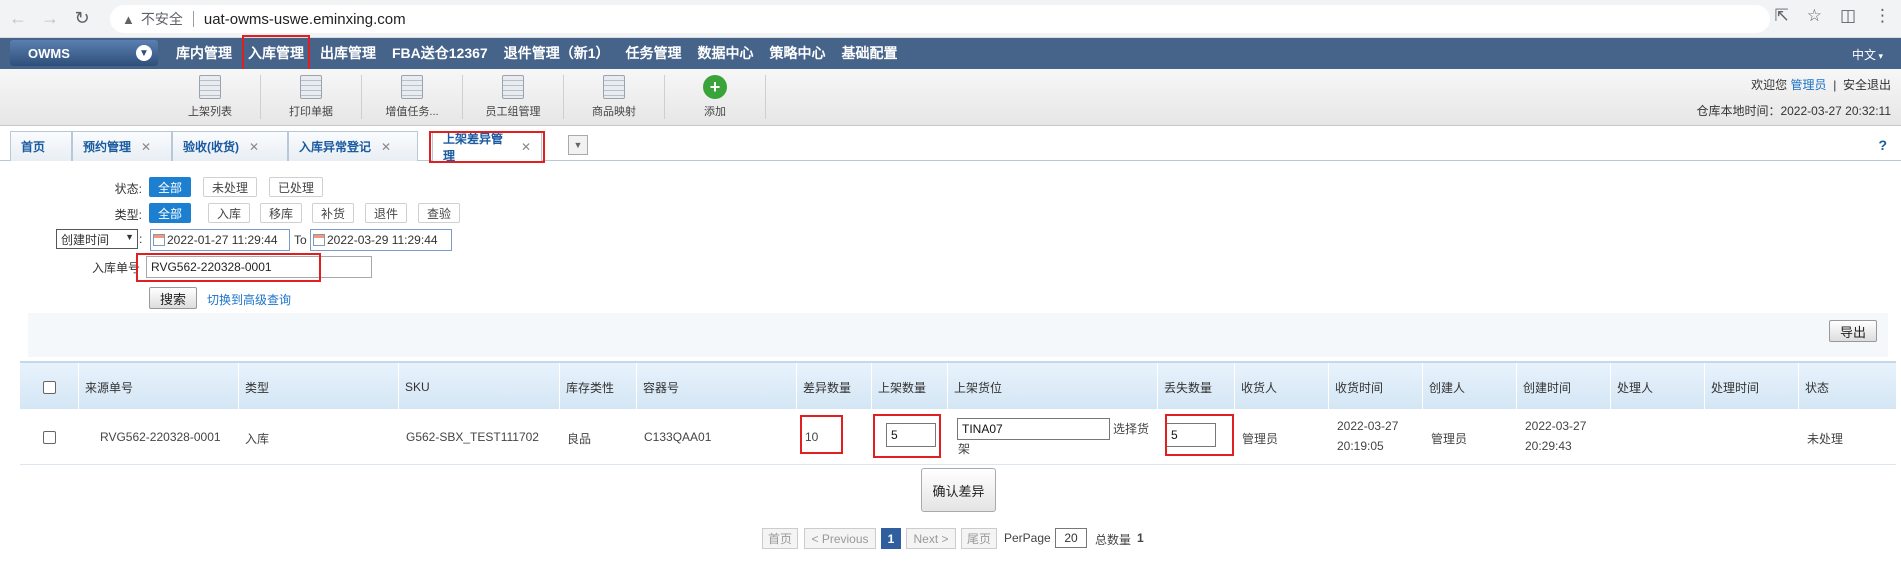 Image resolution: width=1901 pixels, height=561 pixels. I want to click on system-switcher: OWMS ▼, so click(84, 53).